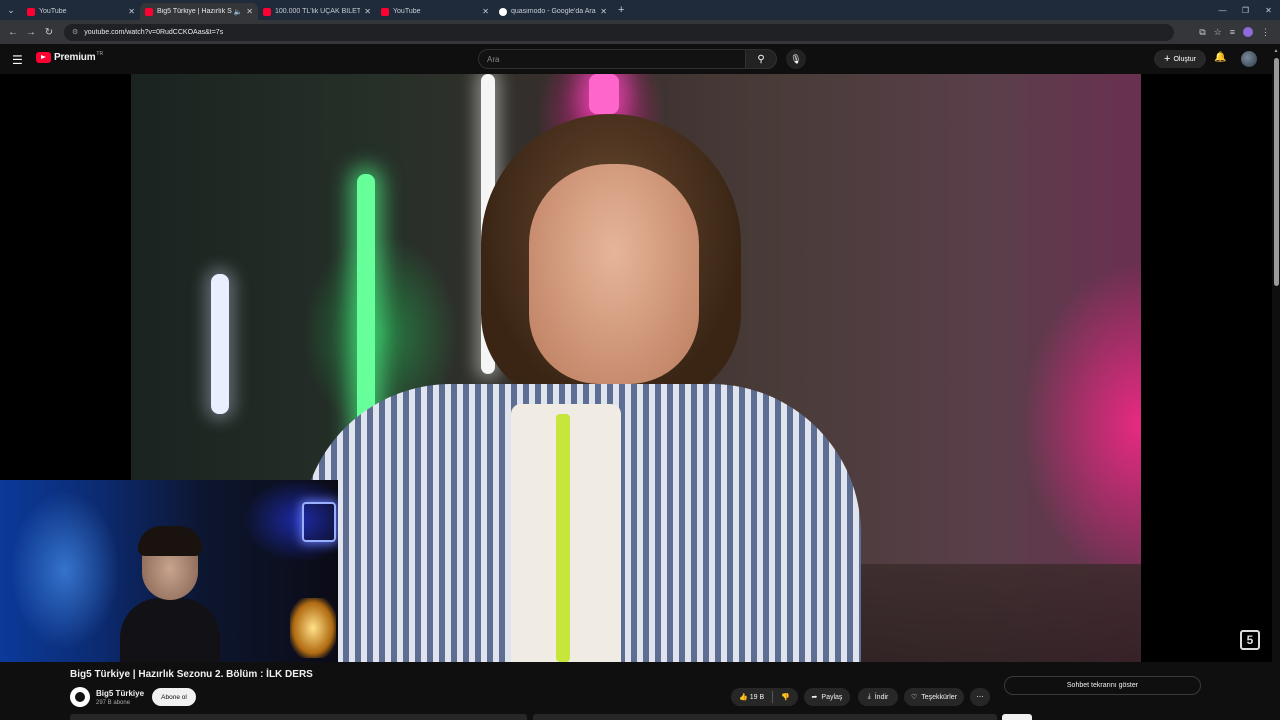  What do you see at coordinates (1017, 717) in the screenshot?
I see `chip-filter` at bounding box center [1017, 717].